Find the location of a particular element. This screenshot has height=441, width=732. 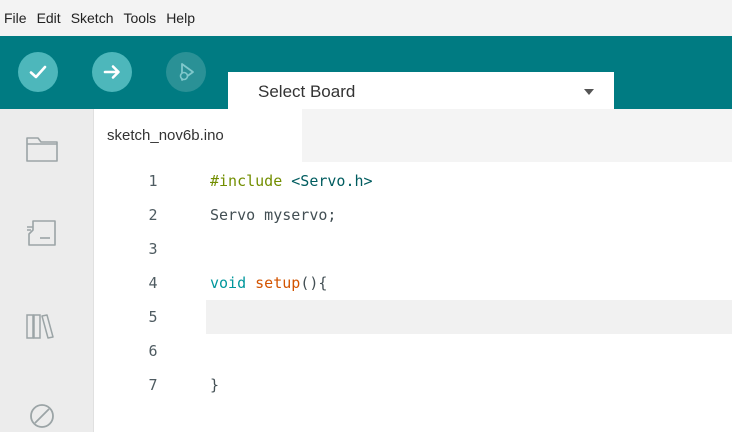

menu-tools: Tools is located at coordinates (140, 18).